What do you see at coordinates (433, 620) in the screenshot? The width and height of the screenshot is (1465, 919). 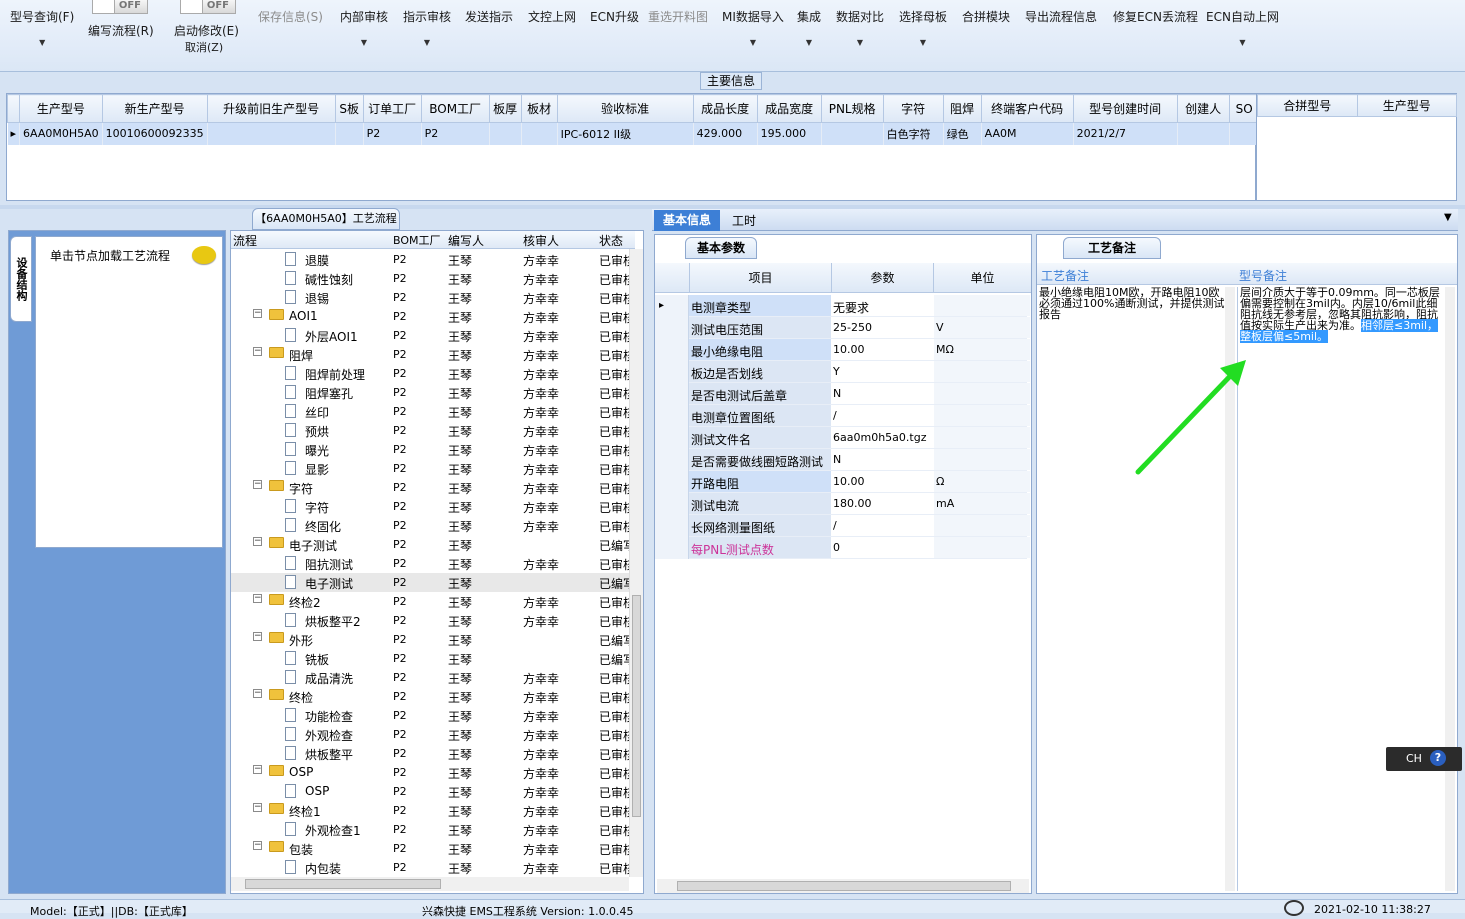 I see `tree-row: 烘板整平2 P2 王琴 方幸幸 已审核` at bounding box center [433, 620].